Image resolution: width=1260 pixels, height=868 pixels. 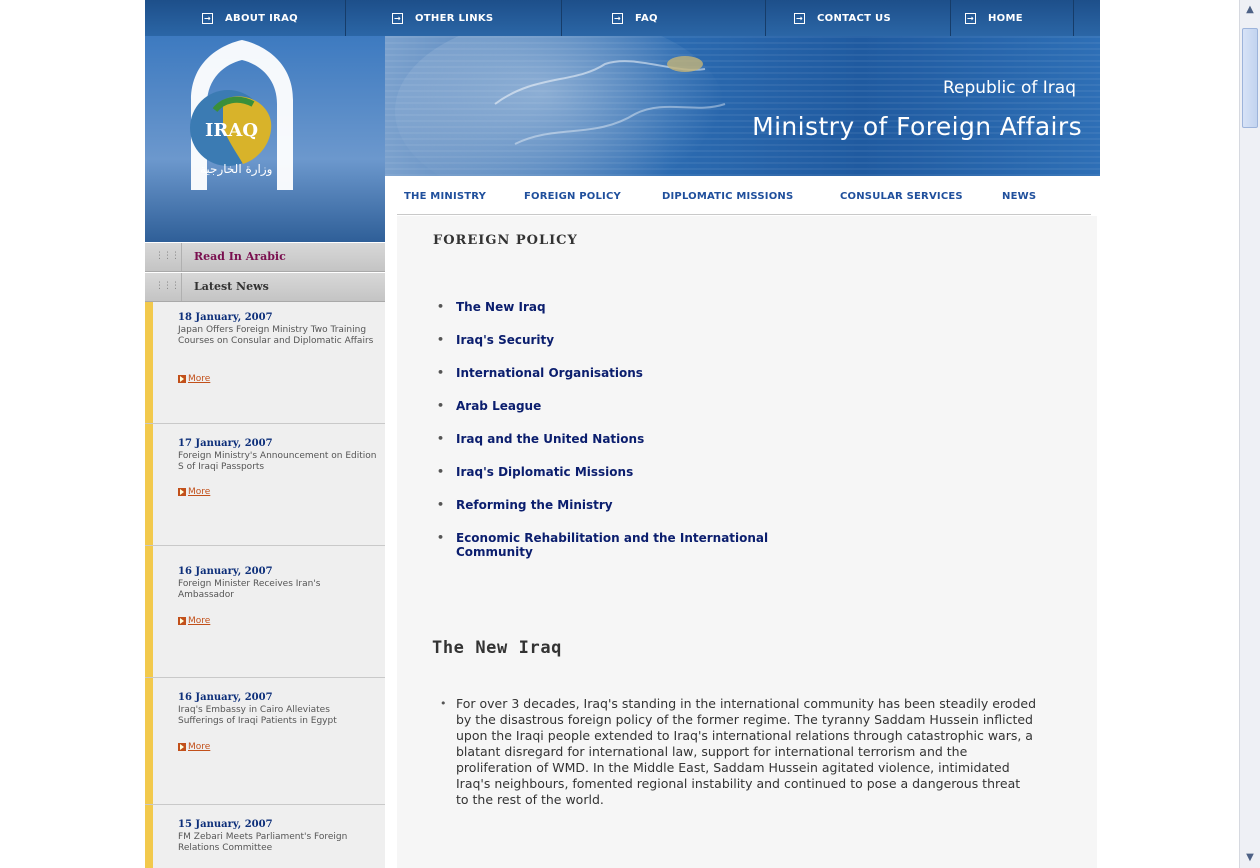 What do you see at coordinates (1250, 78) in the screenshot?
I see `scrollbar-thumb` at bounding box center [1250, 78].